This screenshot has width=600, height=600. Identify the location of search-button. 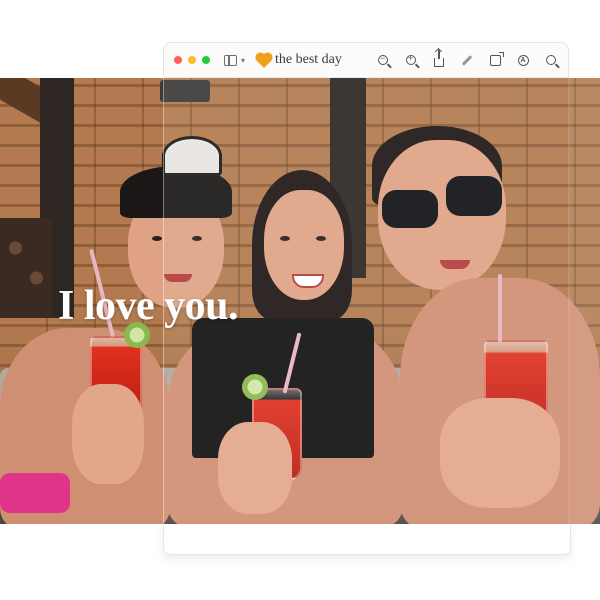
(551, 60).